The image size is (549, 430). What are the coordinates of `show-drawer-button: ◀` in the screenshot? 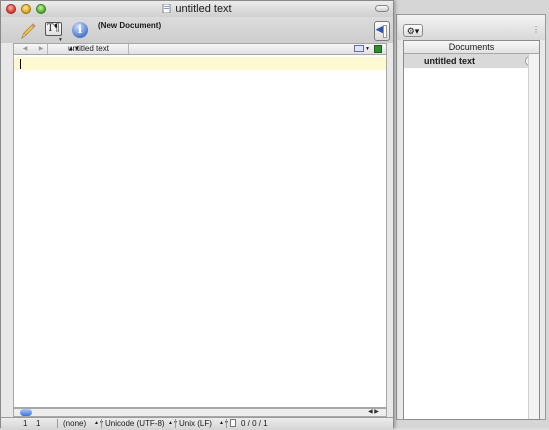 It's located at (382, 31).